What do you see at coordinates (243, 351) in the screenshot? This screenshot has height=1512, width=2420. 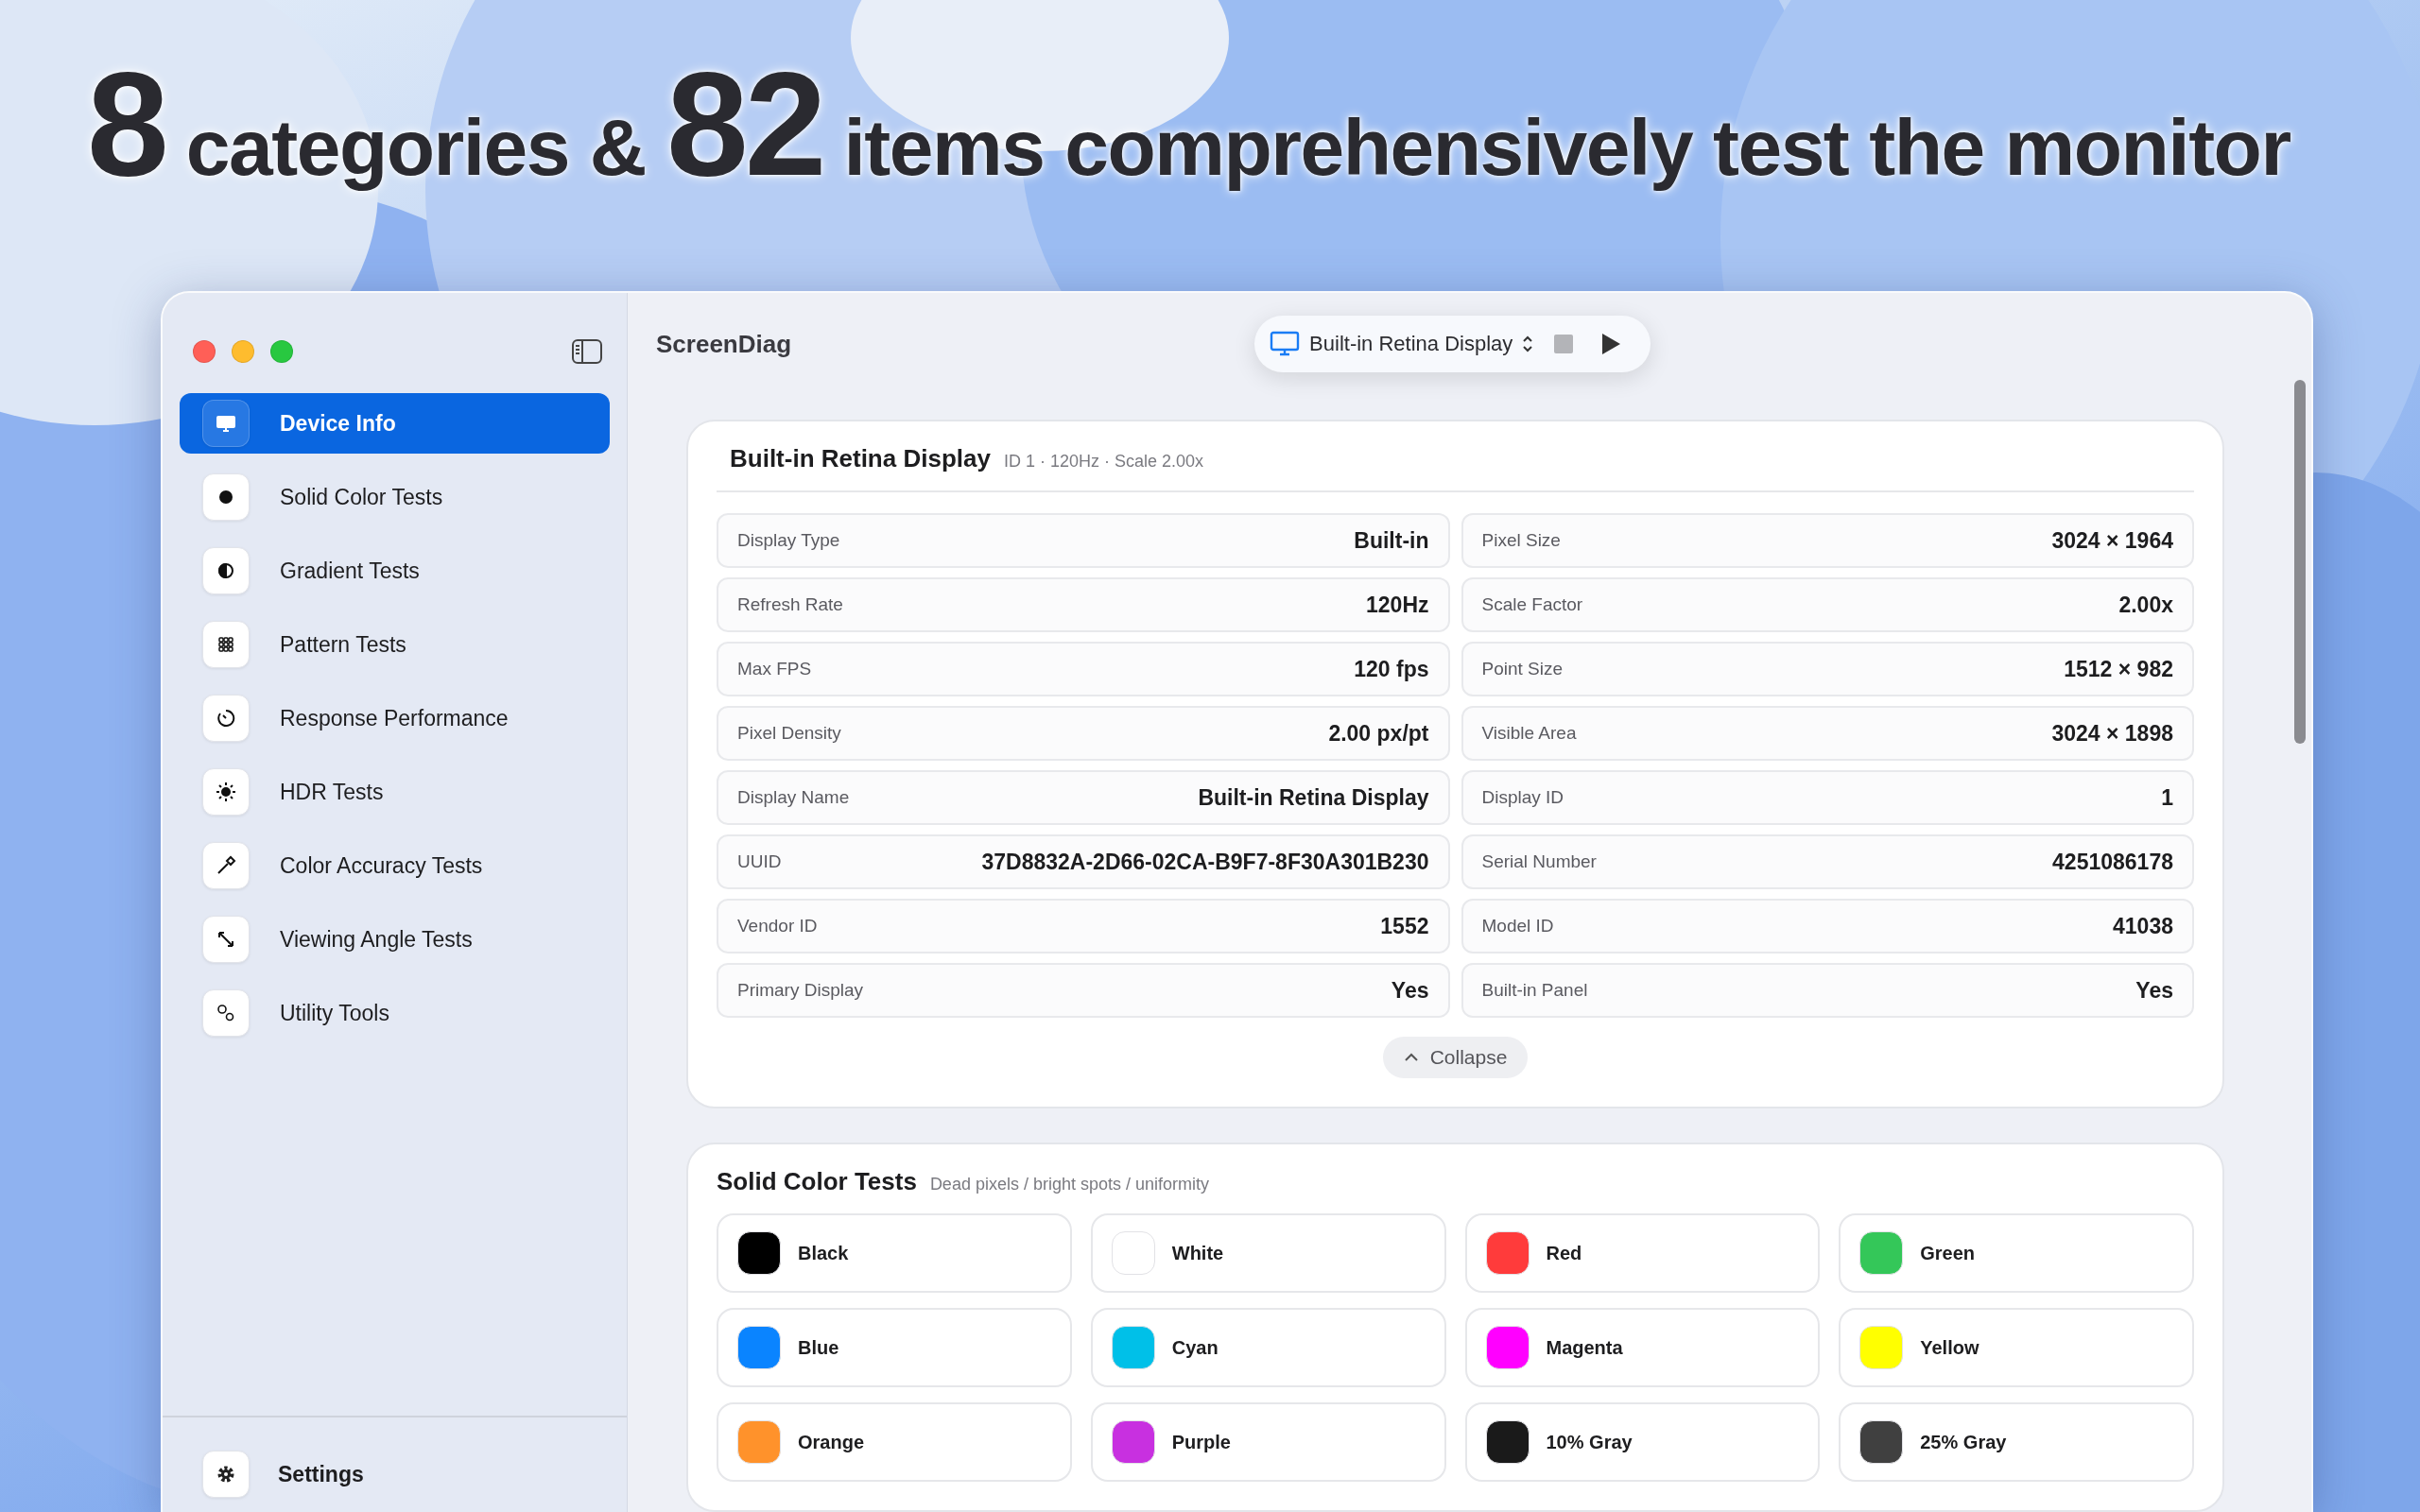 I see `minimize-button` at bounding box center [243, 351].